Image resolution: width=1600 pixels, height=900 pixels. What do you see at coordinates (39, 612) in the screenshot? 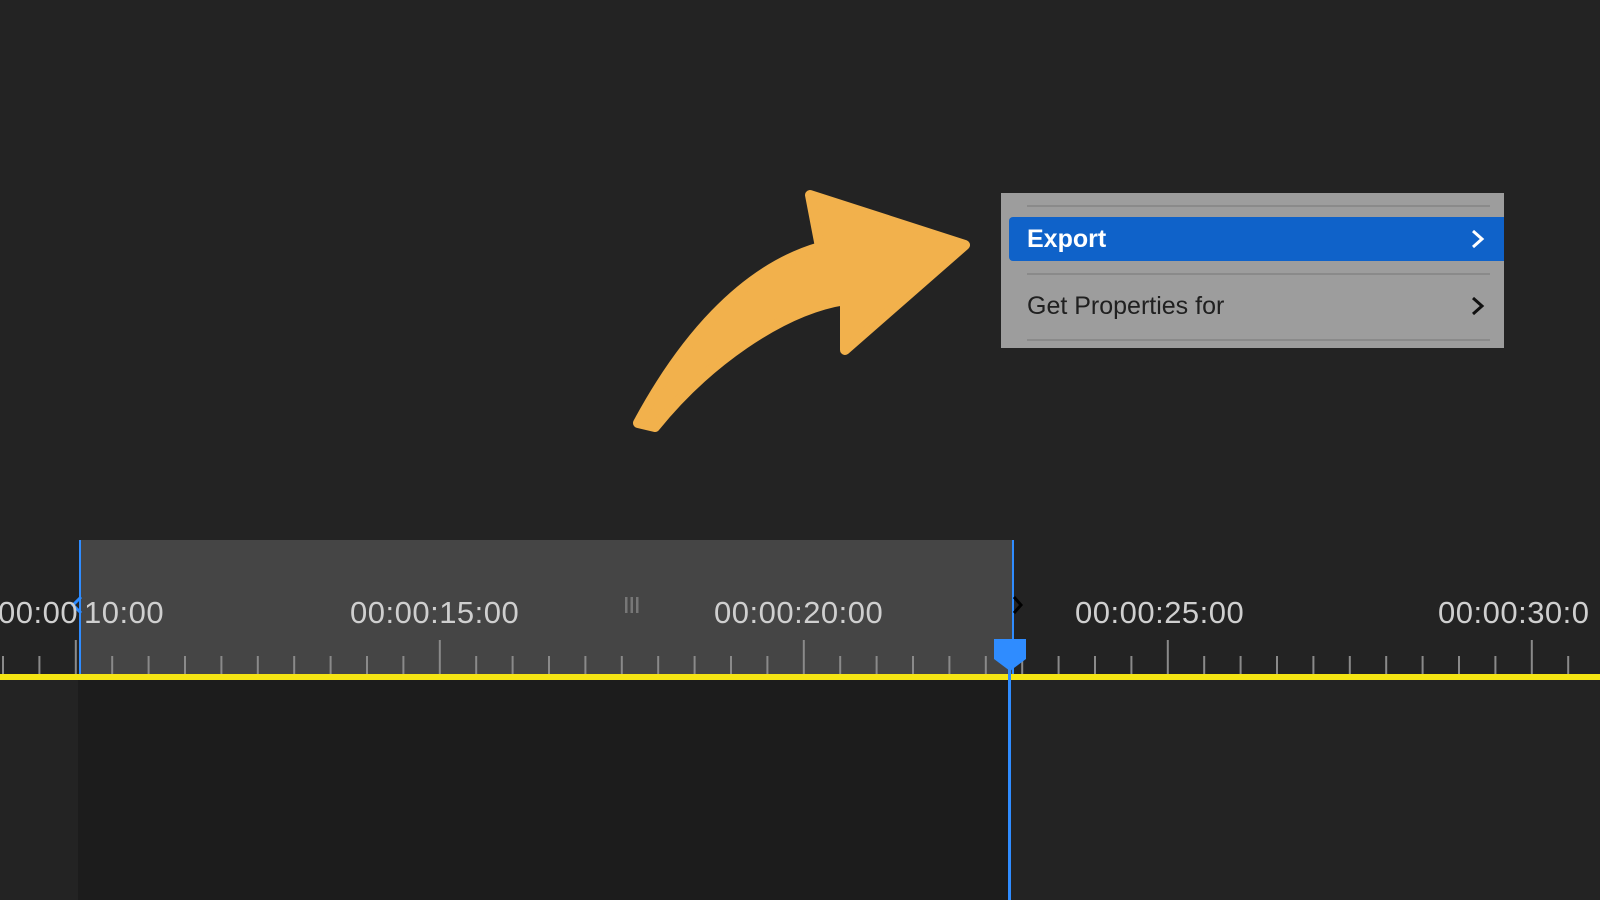
I see `ruler-time-label: 00:00` at bounding box center [39, 612].